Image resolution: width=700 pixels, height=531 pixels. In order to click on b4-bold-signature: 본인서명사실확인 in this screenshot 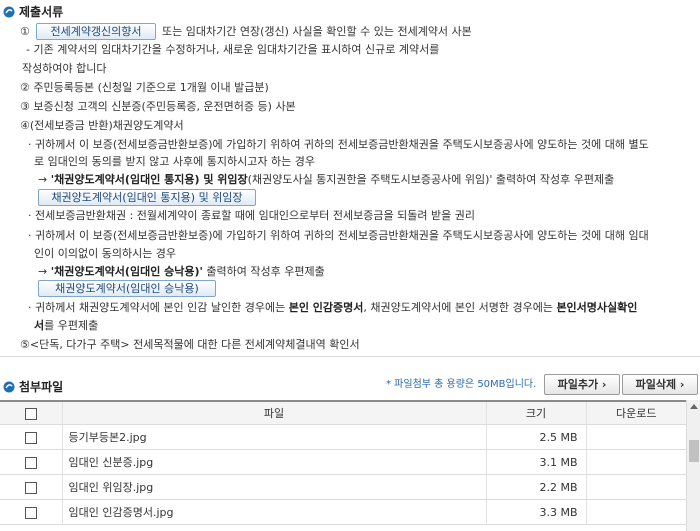, I will do `click(597, 307)`.